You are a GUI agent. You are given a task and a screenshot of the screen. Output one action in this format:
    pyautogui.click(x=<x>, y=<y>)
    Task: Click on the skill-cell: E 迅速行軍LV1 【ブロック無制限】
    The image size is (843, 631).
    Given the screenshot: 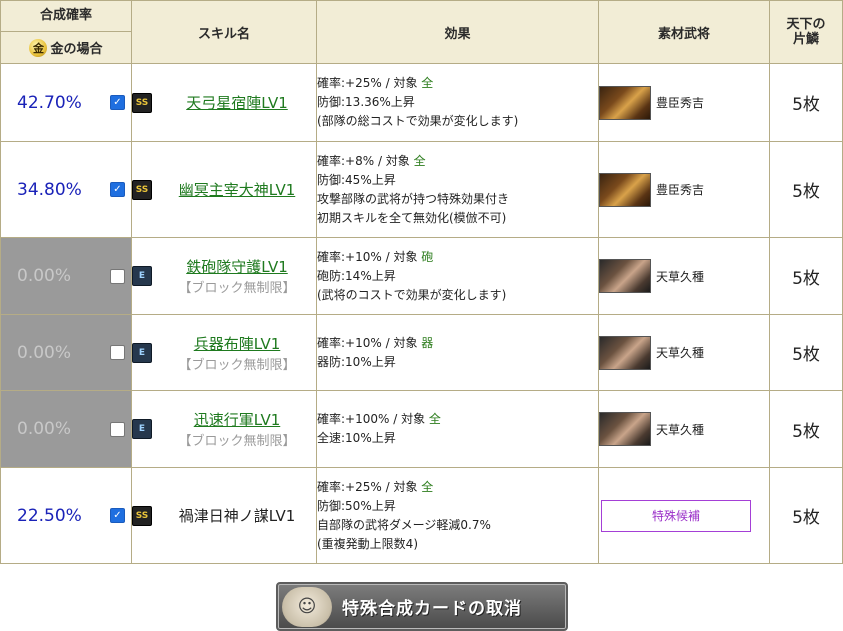 What is the action you would take?
    pyautogui.click(x=224, y=429)
    